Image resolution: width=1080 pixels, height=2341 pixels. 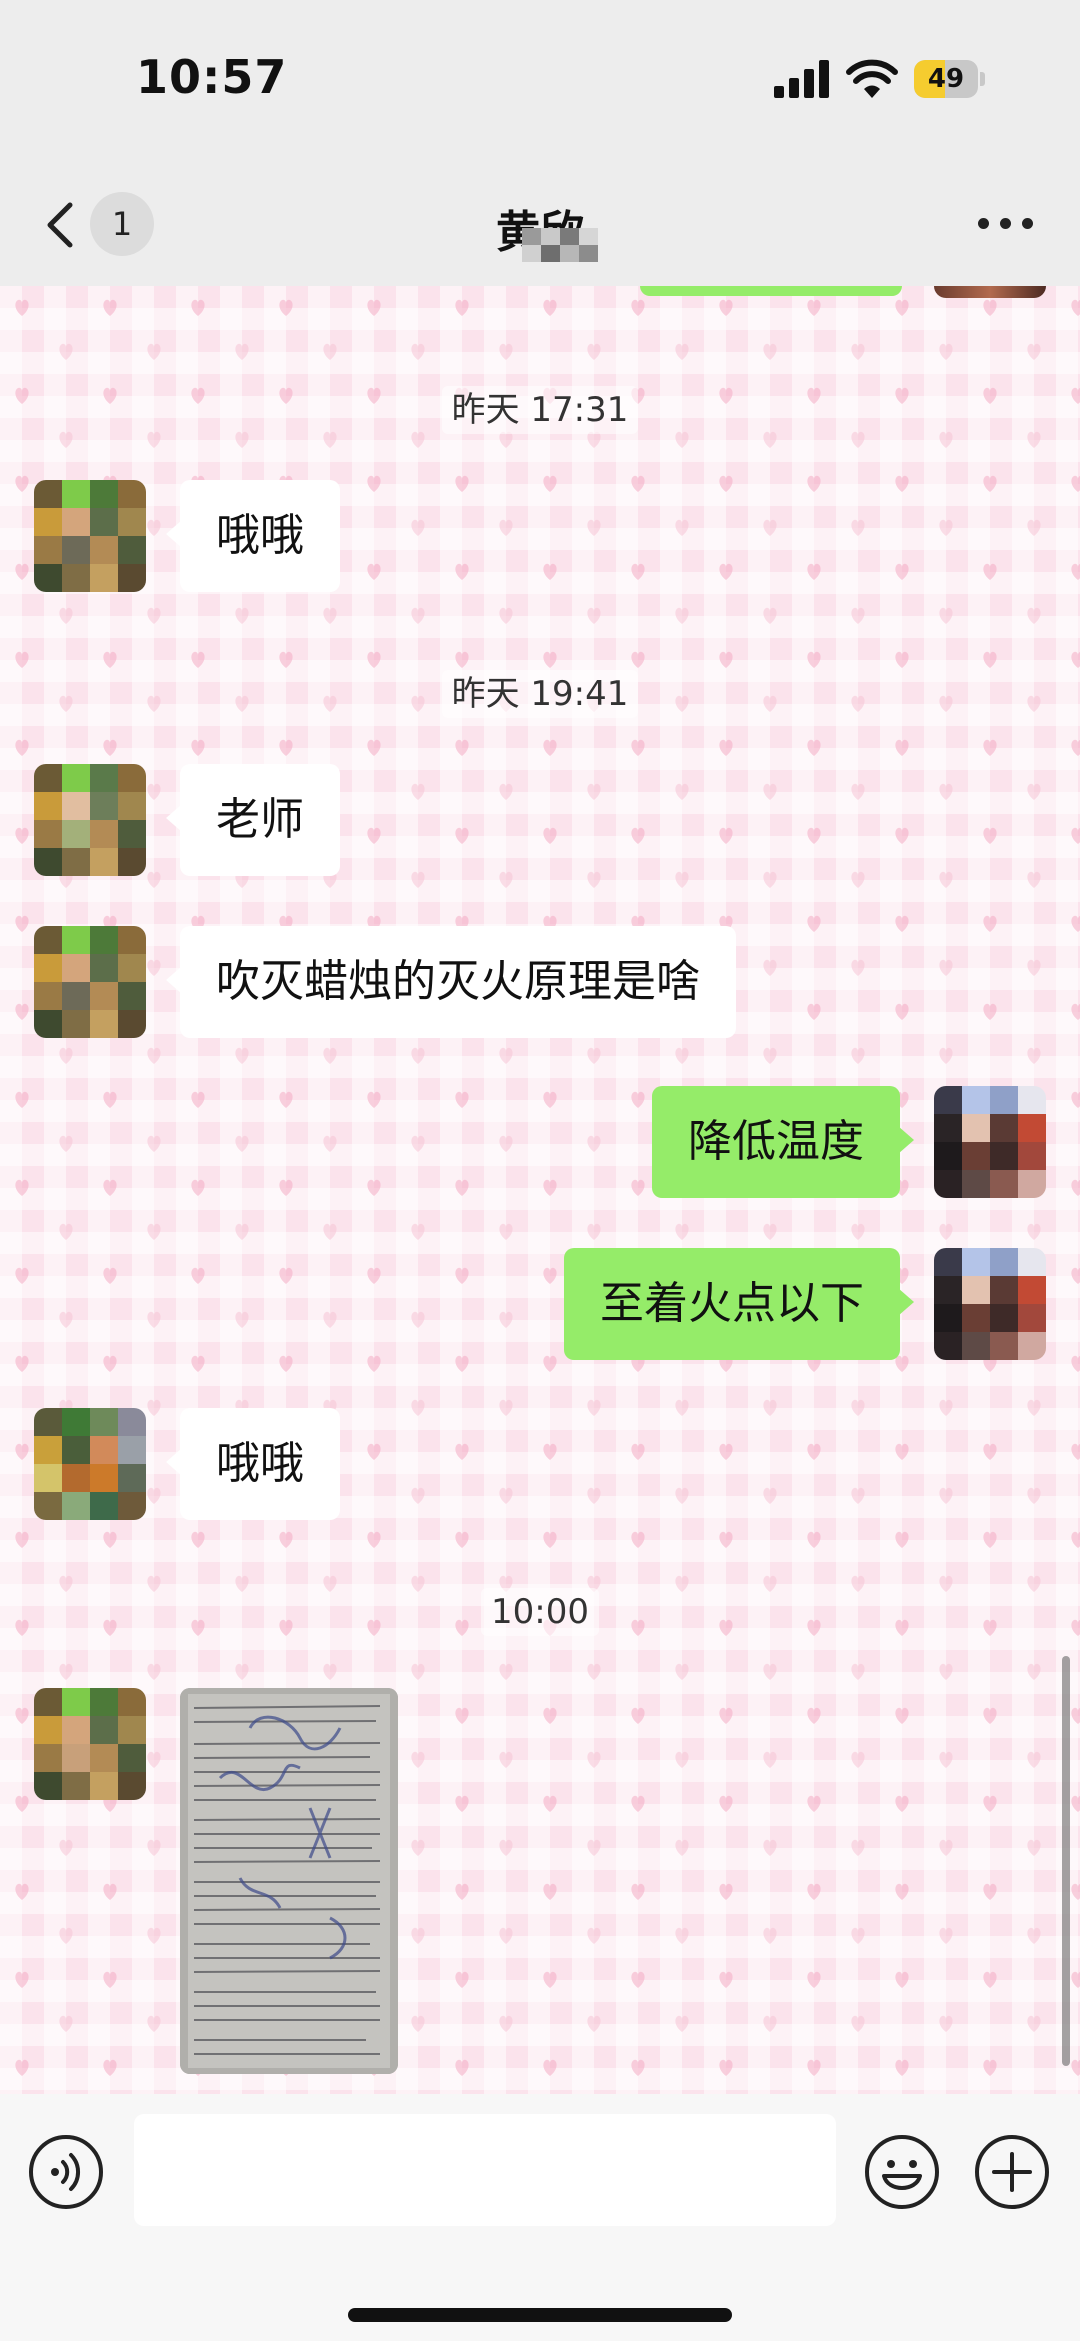 What do you see at coordinates (872, 78) in the screenshot?
I see `wifi-icon` at bounding box center [872, 78].